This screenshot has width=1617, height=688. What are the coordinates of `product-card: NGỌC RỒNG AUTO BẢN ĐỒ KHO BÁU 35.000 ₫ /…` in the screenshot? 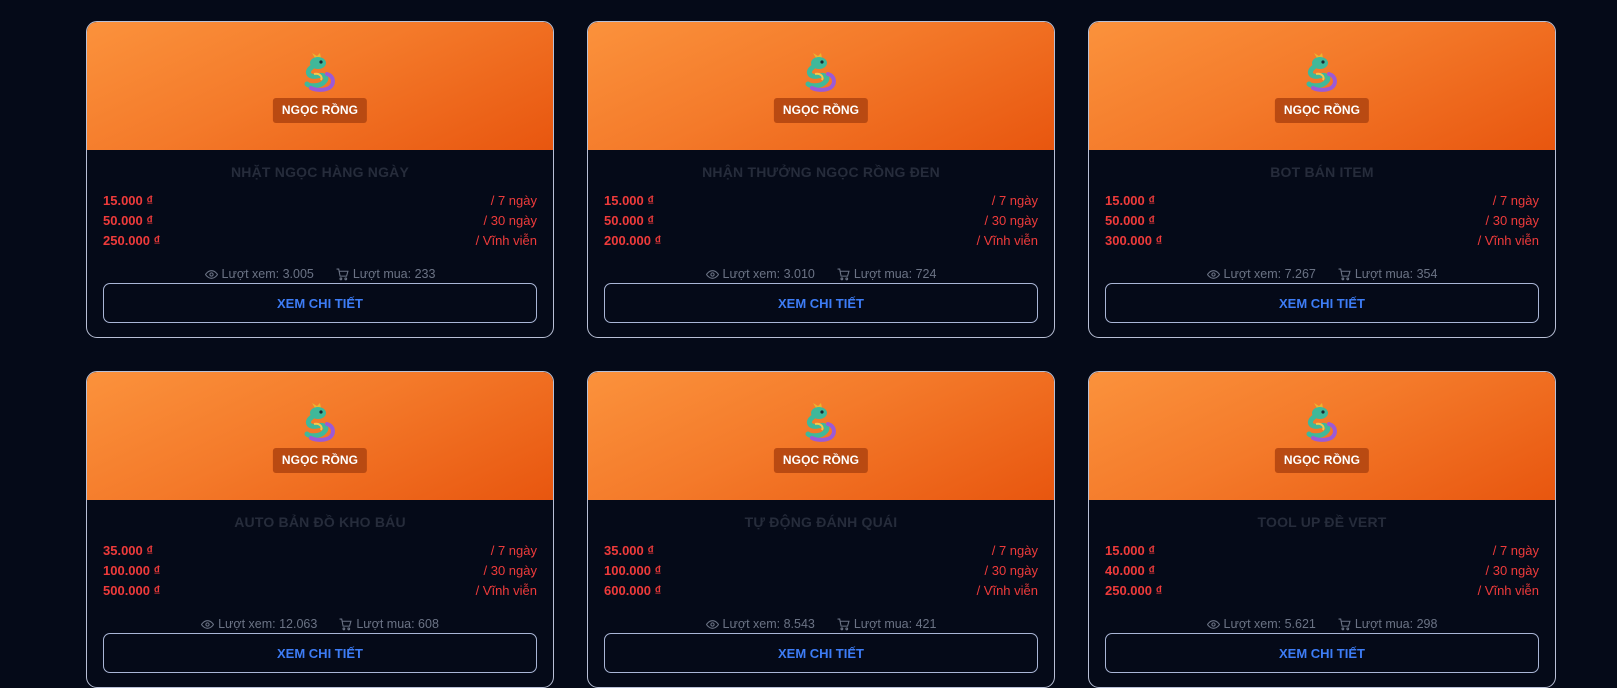 It's located at (320, 529).